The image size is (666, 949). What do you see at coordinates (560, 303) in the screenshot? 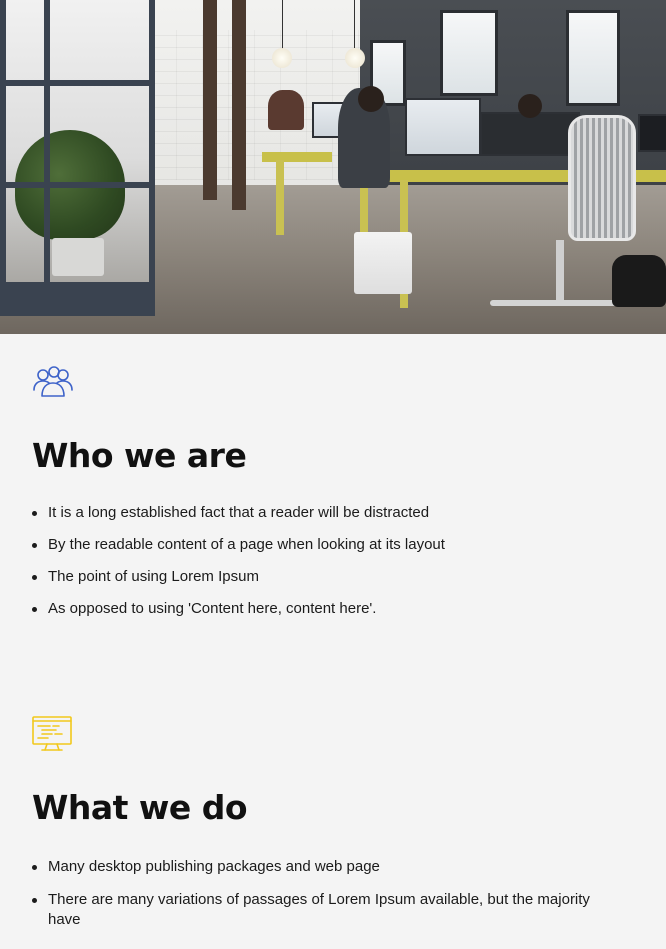
I see `hero-chair-base` at bounding box center [560, 303].